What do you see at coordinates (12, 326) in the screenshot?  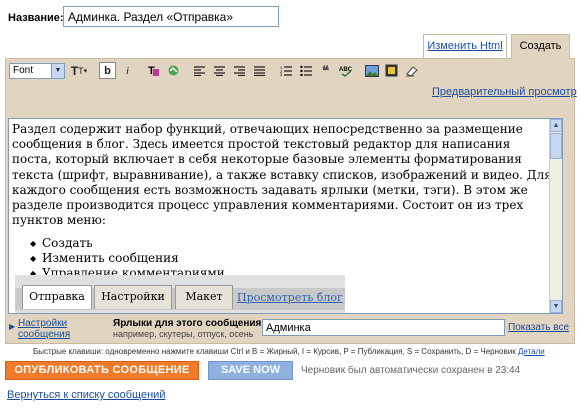 I see `triangle-right-icon: ▶` at bounding box center [12, 326].